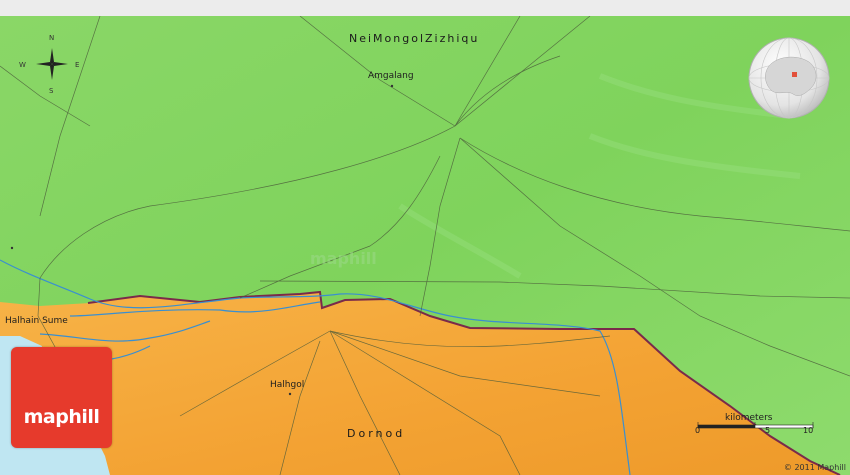 This screenshot has height=475, width=850. I want to click on compass-e: E, so click(77, 65).